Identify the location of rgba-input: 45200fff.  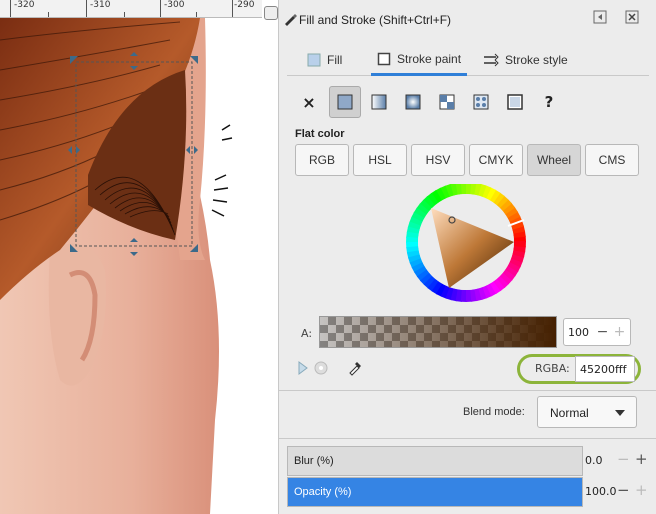
(605, 369).